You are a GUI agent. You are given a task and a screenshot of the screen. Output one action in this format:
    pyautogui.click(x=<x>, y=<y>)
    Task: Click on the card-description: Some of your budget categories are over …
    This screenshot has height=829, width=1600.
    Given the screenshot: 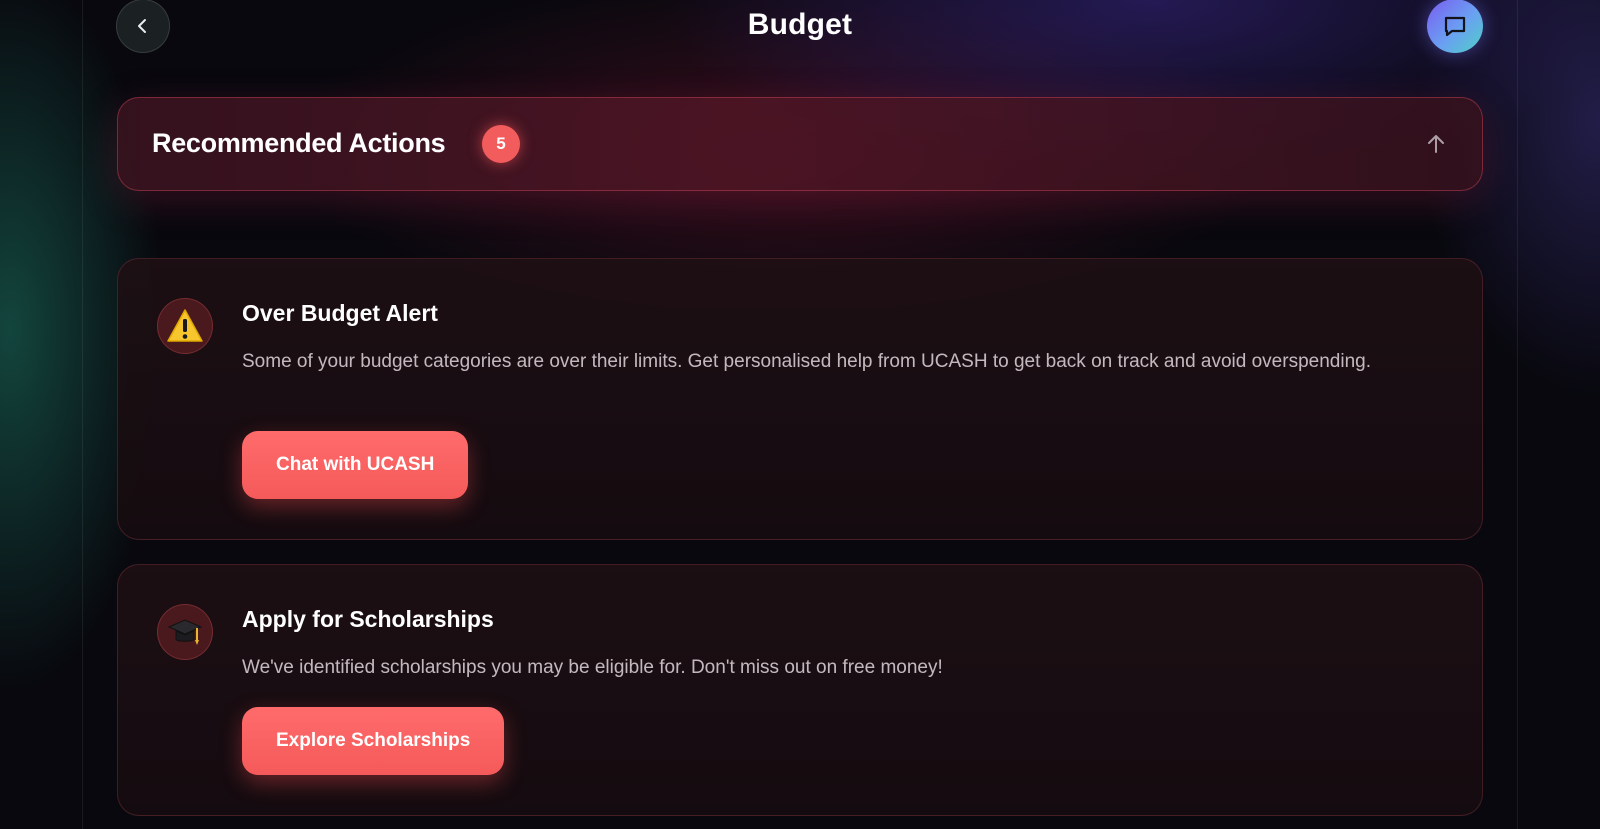 What is the action you would take?
    pyautogui.click(x=806, y=361)
    